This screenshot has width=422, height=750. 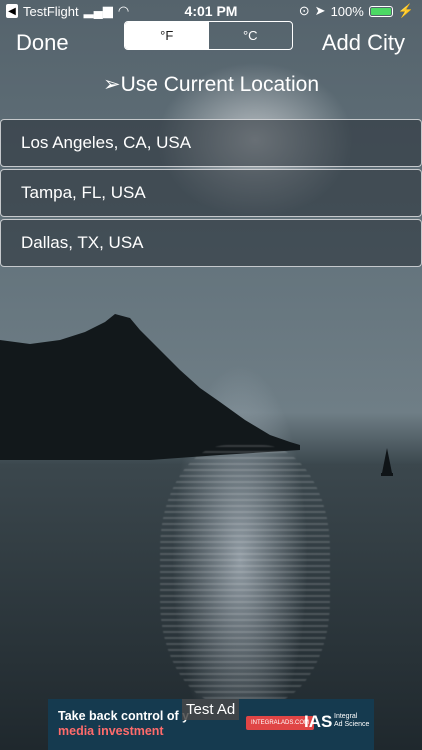 I want to click on city-row: Los Angeles, CA, USA, so click(x=211, y=143).